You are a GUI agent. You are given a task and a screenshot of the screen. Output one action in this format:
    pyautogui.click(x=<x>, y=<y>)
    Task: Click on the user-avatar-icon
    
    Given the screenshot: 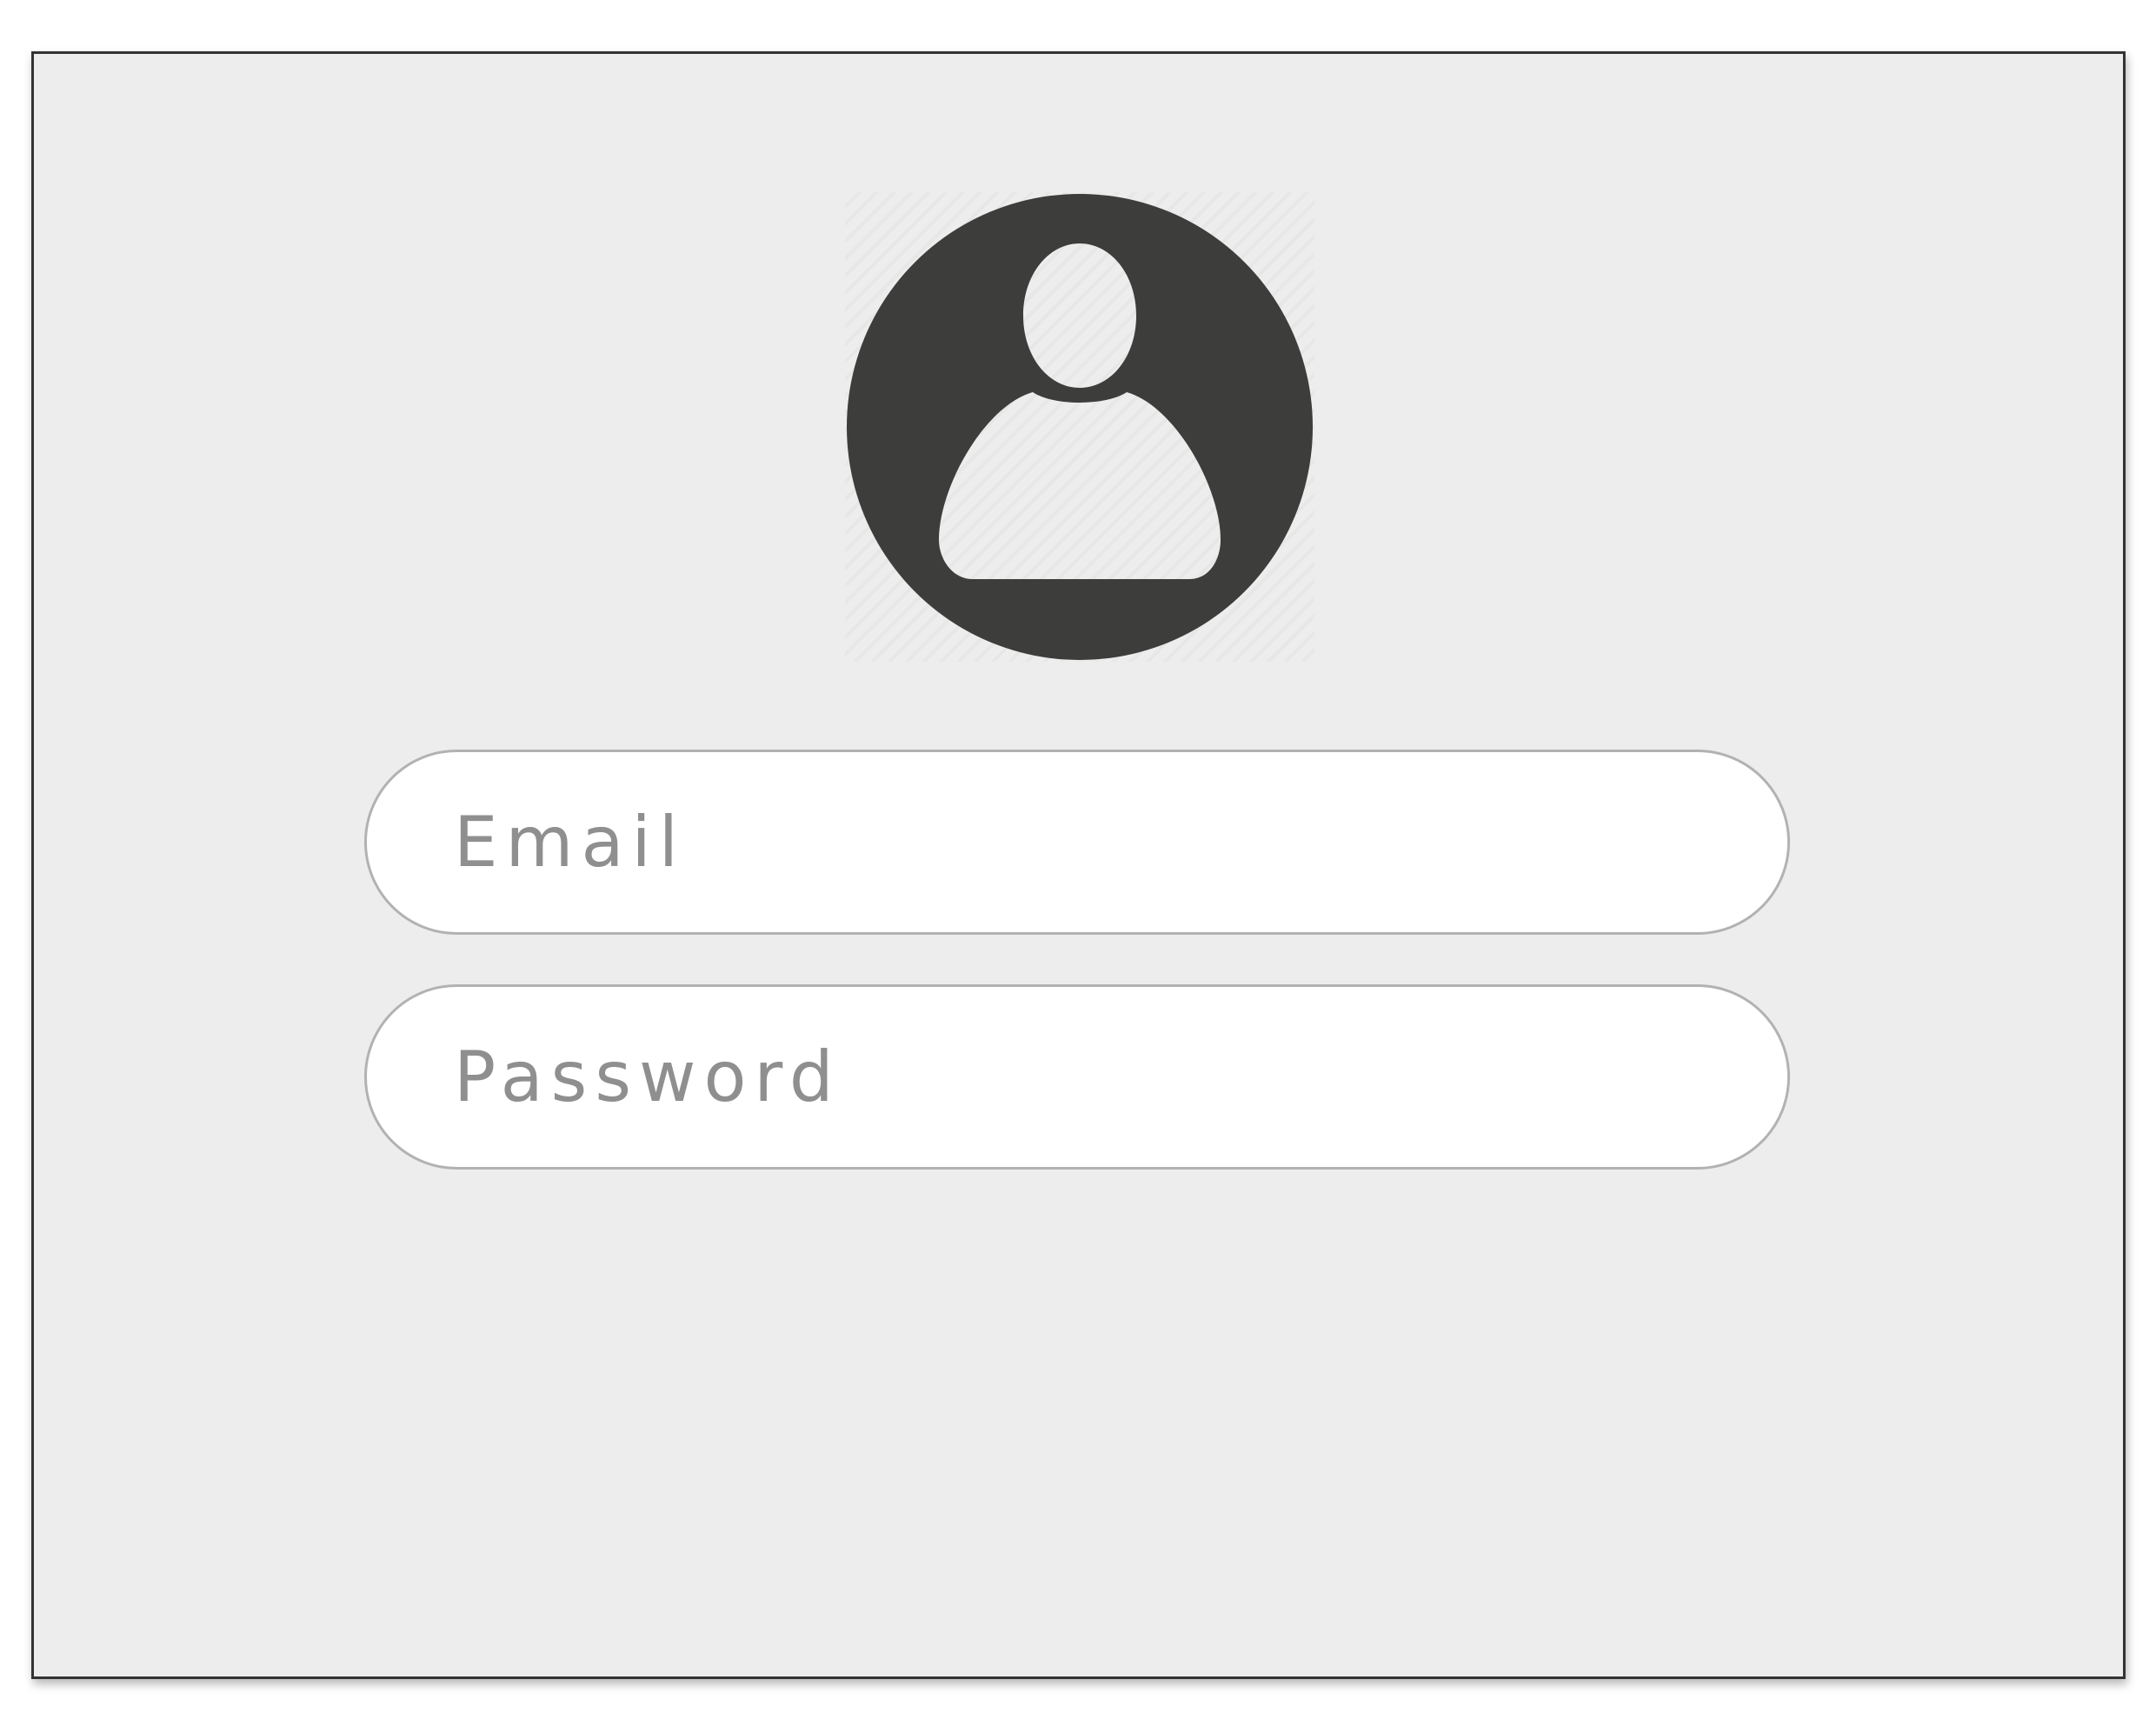 What is the action you would take?
    pyautogui.click(x=1080, y=427)
    